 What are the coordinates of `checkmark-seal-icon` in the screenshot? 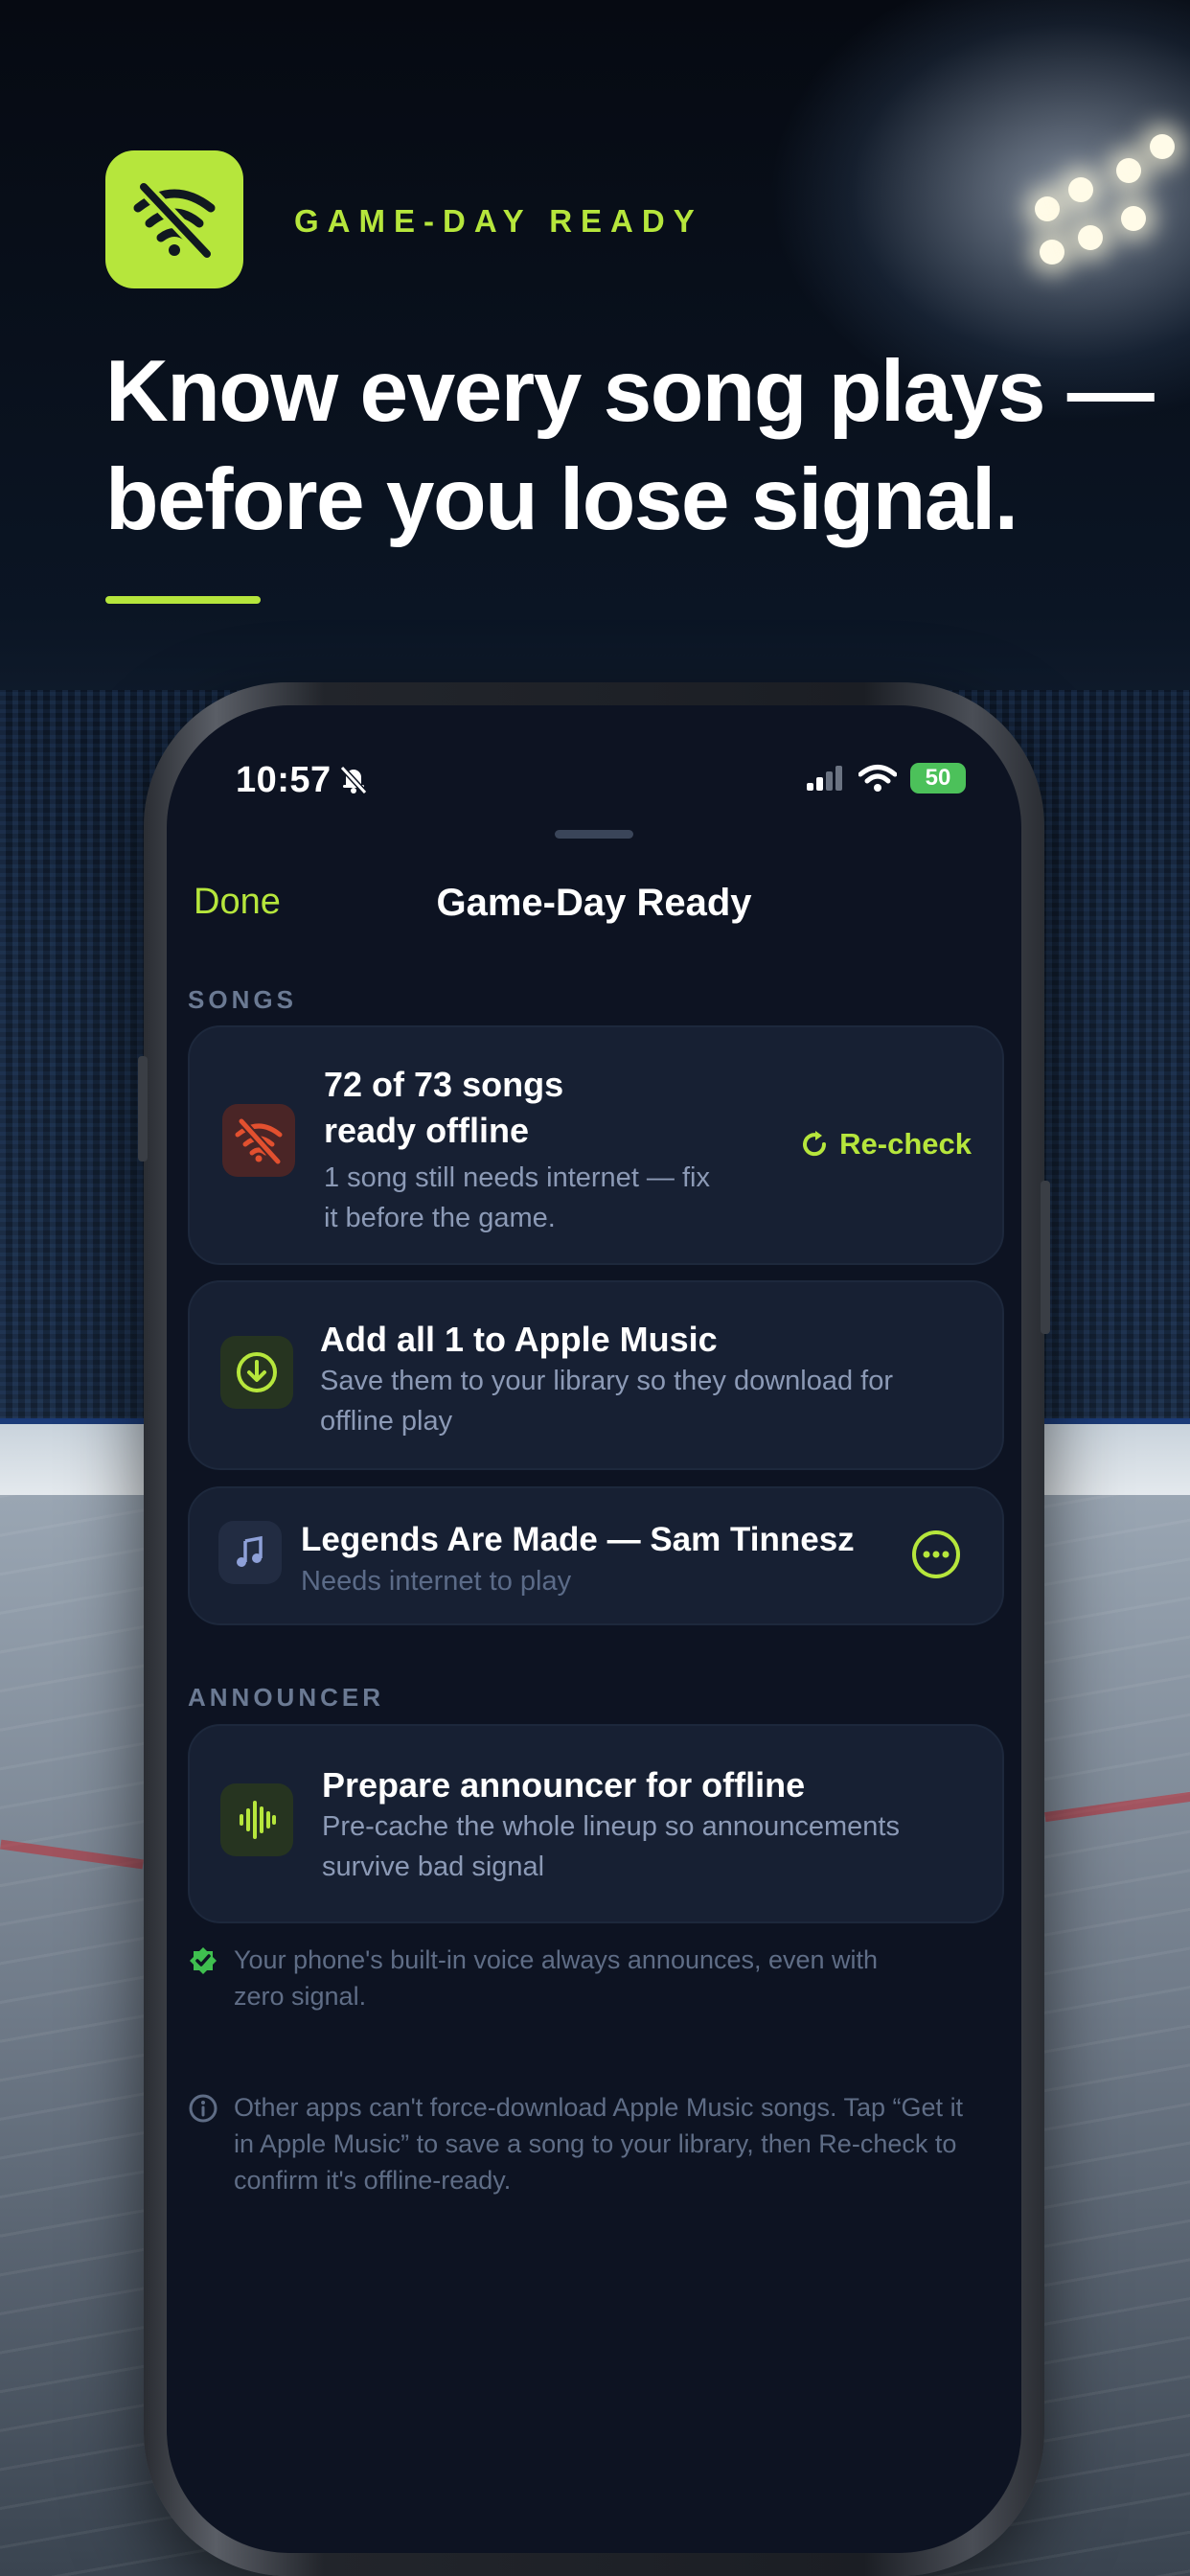 It's located at (203, 1960).